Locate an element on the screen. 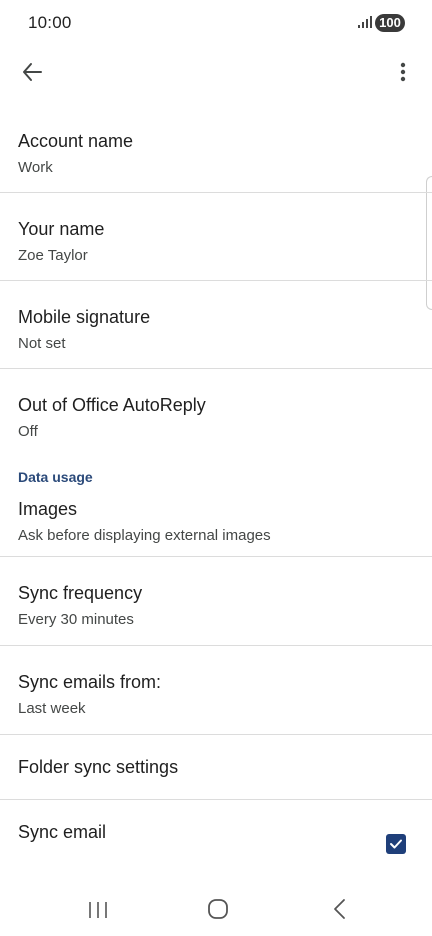  check-icon is located at coordinates (396, 844).